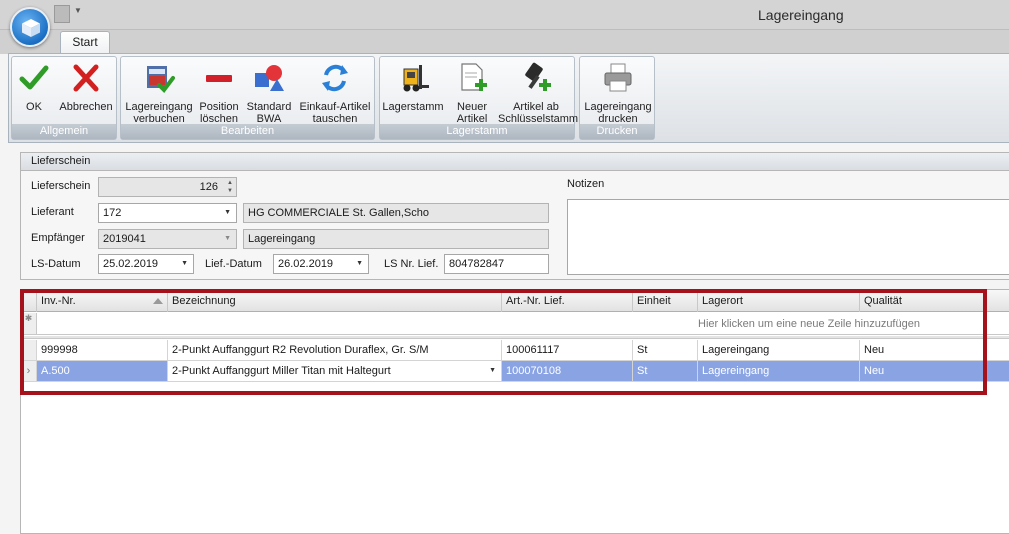  Describe the element at coordinates (269, 92) in the screenshot. I see `standard-bwa-button: Standard BWA` at that location.